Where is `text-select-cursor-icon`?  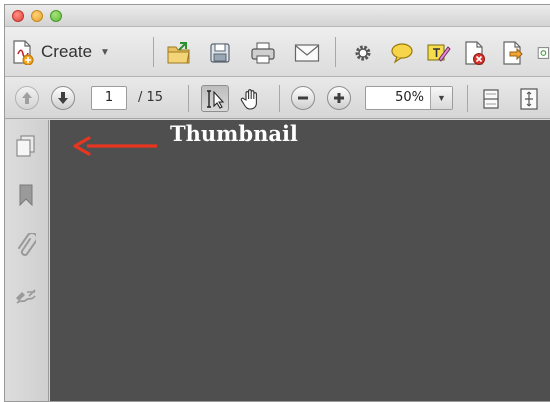
text-select-cursor-icon is located at coordinates (216, 99).